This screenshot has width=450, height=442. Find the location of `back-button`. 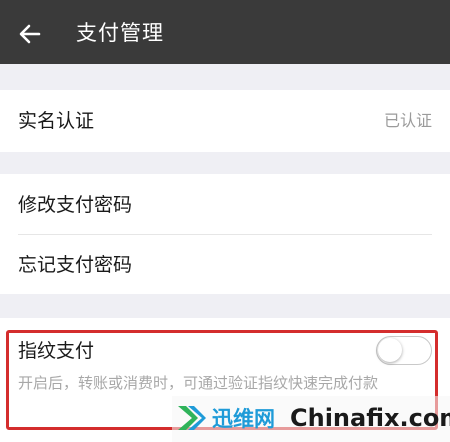

back-button is located at coordinates (30, 34).